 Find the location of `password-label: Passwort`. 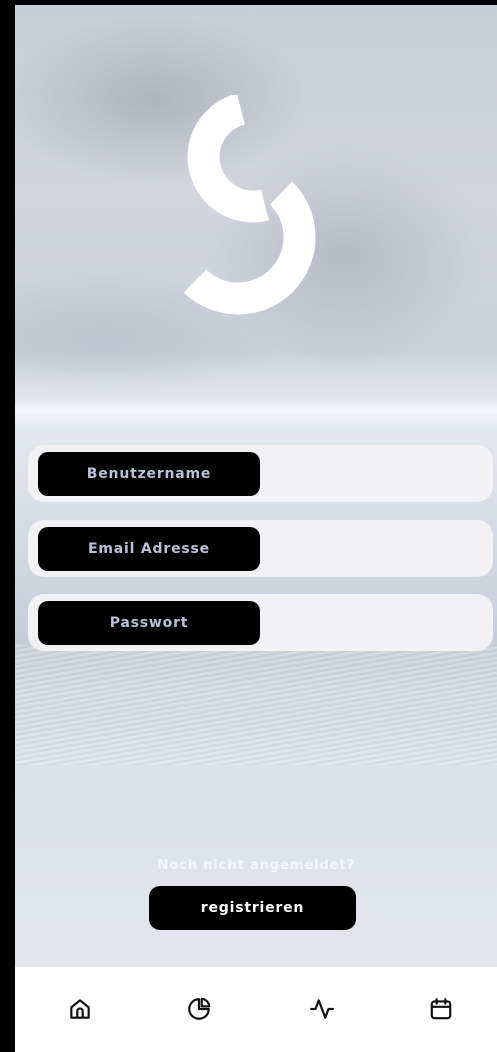

password-label: Passwort is located at coordinates (149, 623).